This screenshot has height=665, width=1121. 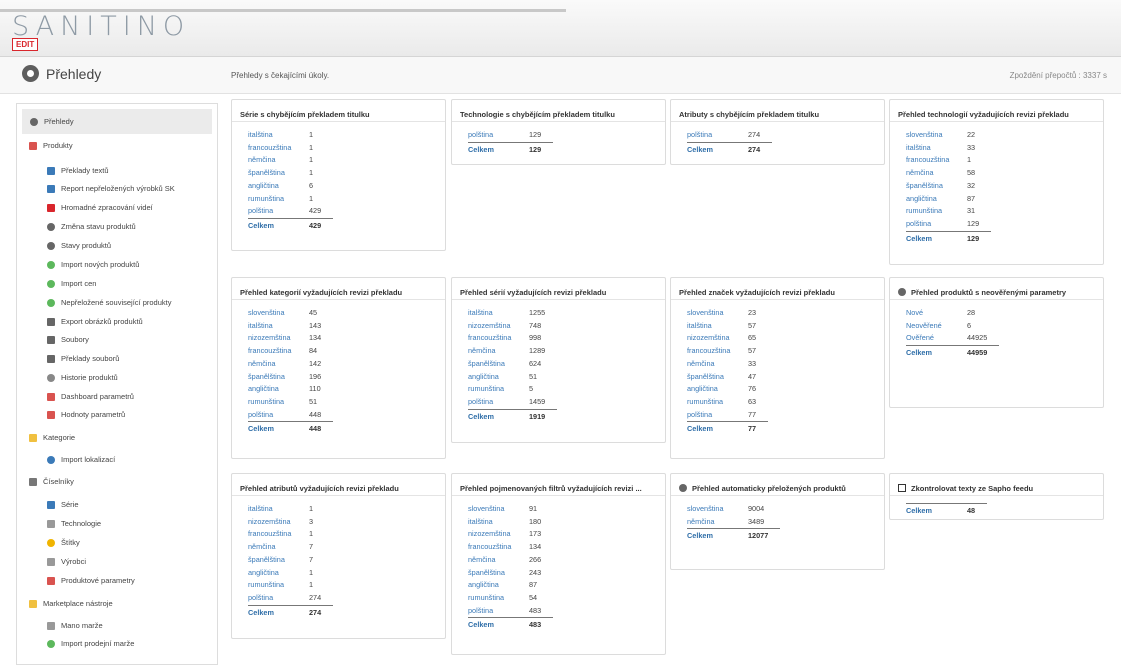 What do you see at coordinates (936, 313) in the screenshot?
I see `stat-label: Nové` at bounding box center [936, 313].